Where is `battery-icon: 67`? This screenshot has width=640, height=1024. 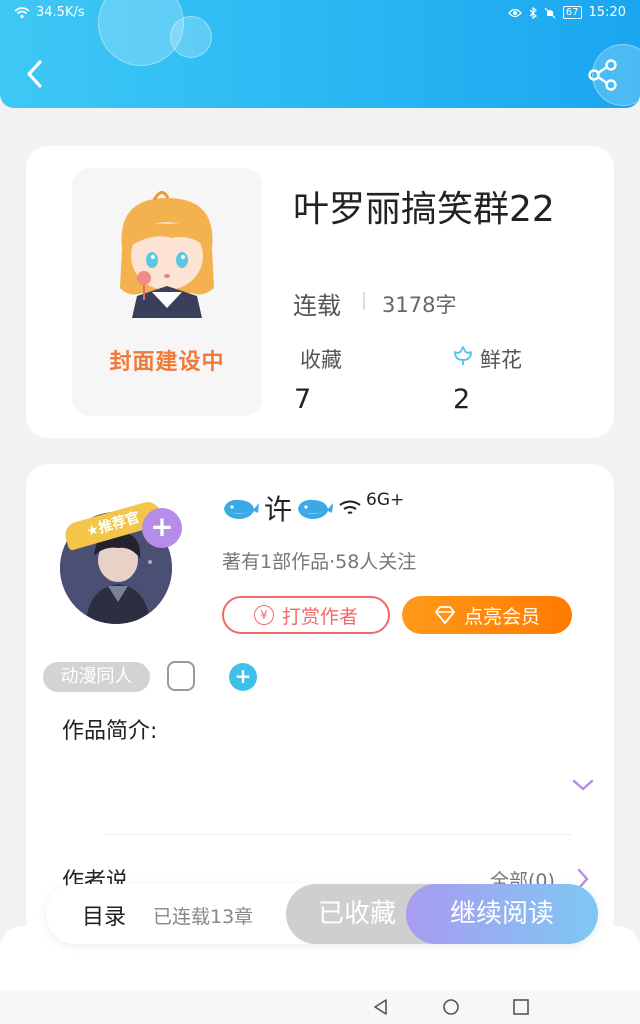 battery-icon: 67 is located at coordinates (572, 12).